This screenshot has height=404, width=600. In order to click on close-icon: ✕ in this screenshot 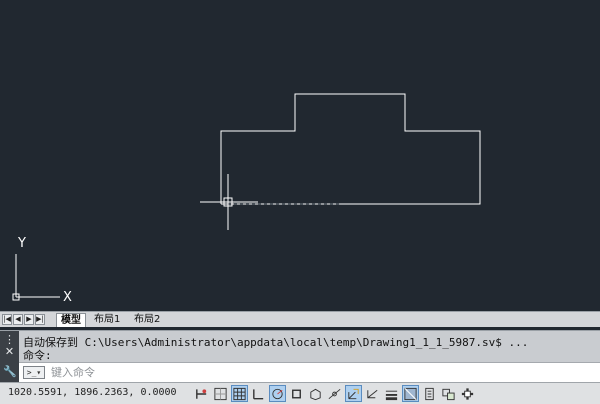, I will do `click(9, 351)`.